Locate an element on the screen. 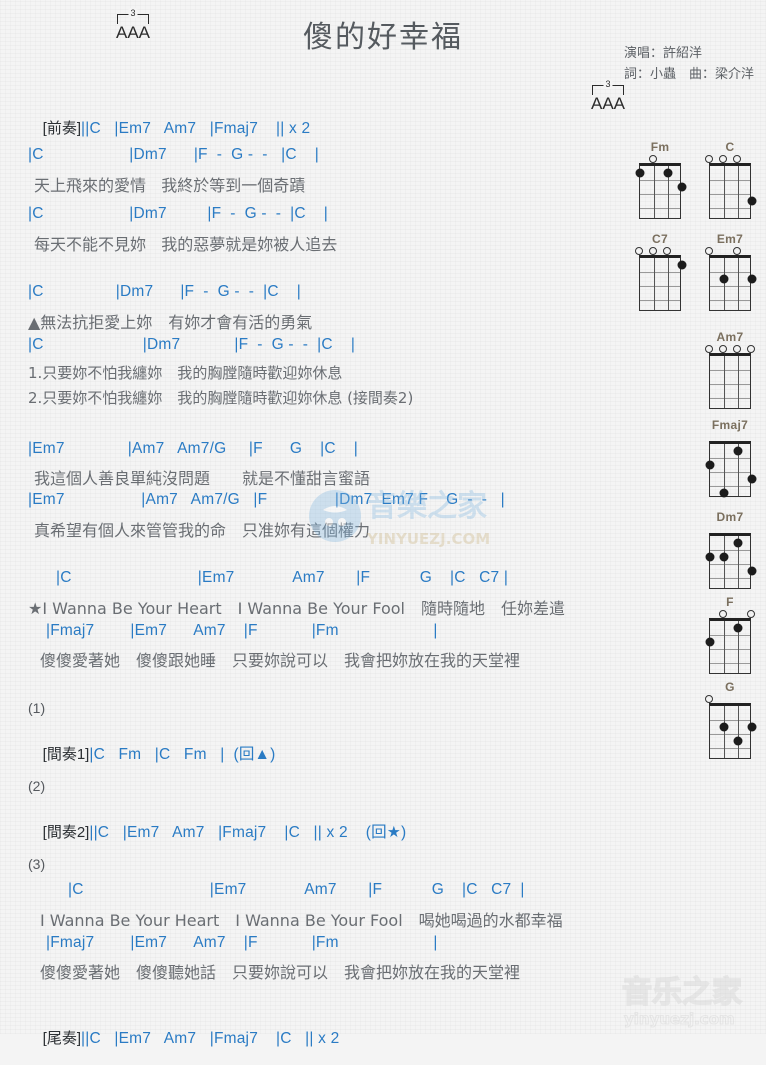  chord-diagram-fm: Fm is located at coordinates (660, 179).